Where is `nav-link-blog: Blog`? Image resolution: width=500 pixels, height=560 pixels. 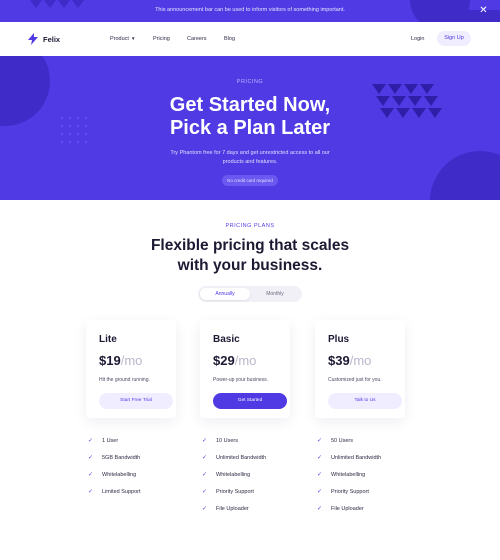
nav-link-blog: Blog is located at coordinates (244, 39).